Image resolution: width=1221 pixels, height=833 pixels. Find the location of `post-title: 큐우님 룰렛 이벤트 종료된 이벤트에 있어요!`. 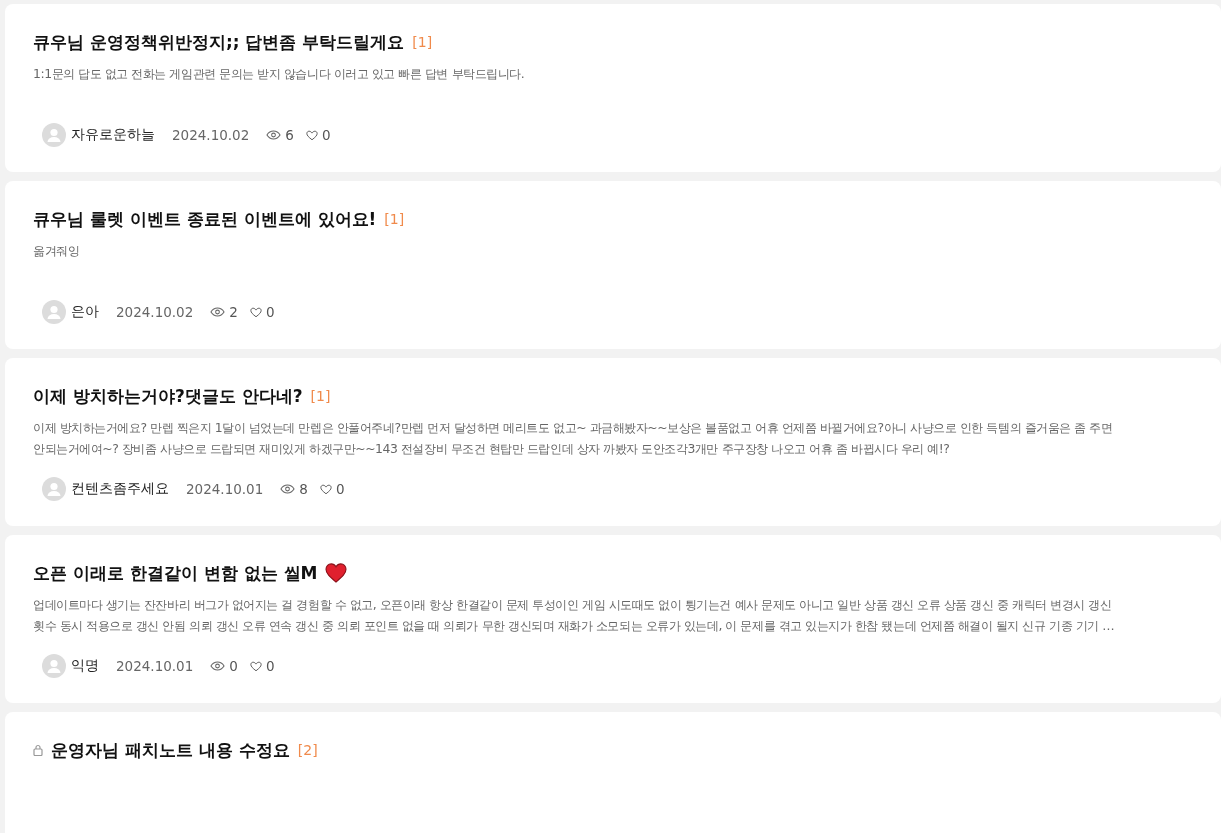

post-title: 큐우님 룰렛 이벤트 종료된 이벤트에 있어요! is located at coordinates (205, 219).